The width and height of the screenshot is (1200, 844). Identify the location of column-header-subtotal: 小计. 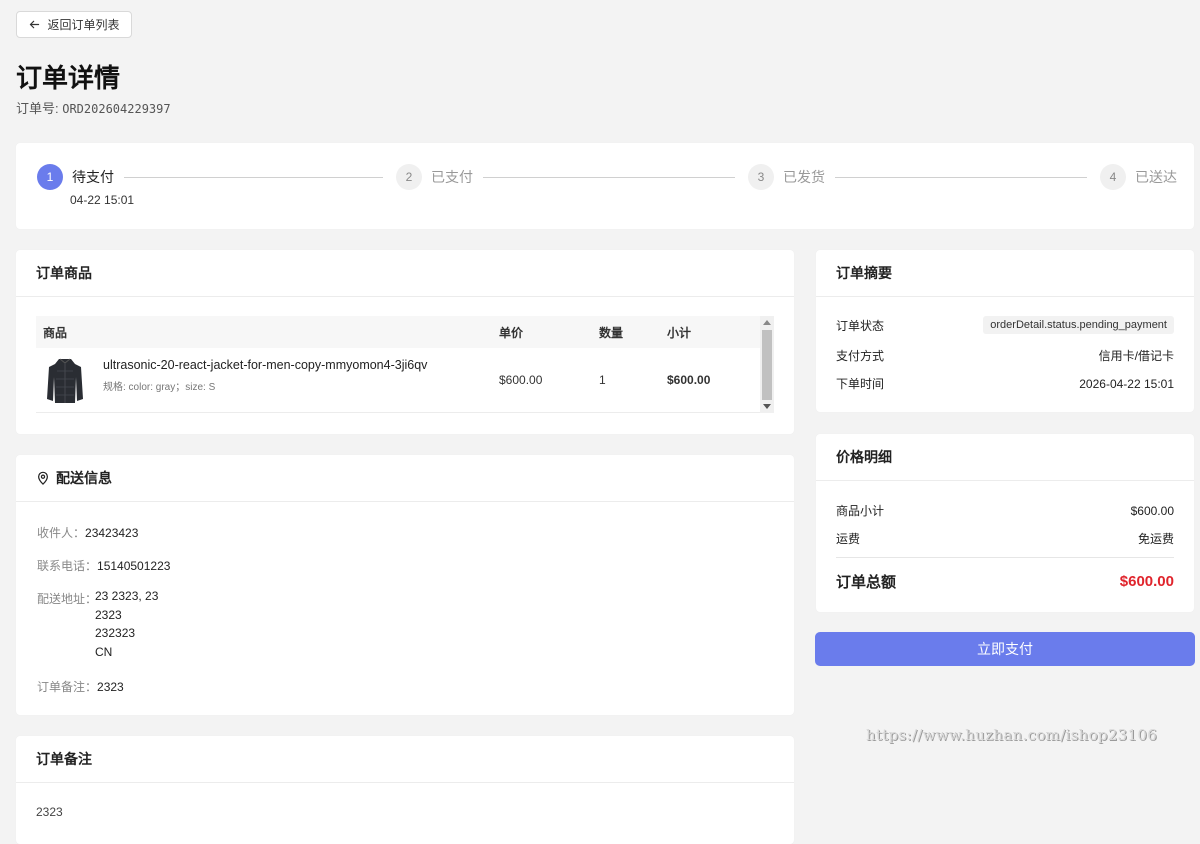
(679, 332).